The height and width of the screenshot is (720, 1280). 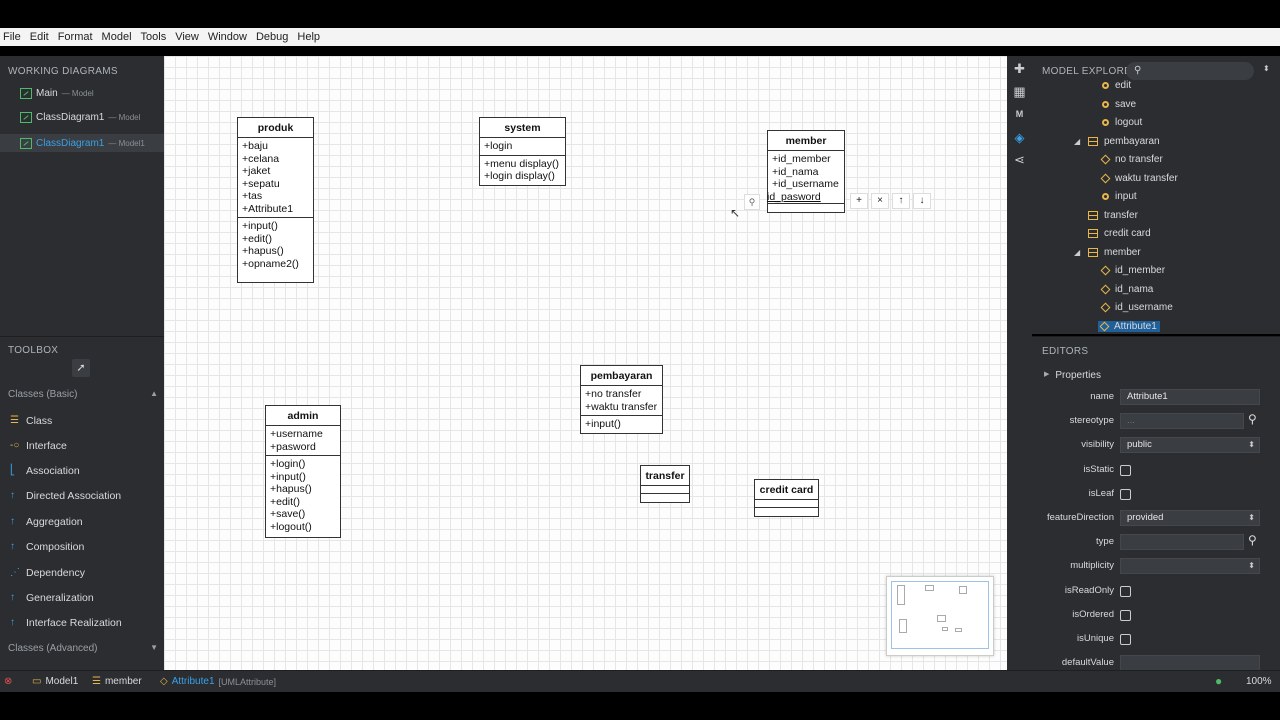 I want to click on attribute: +login, so click(x=522, y=146).